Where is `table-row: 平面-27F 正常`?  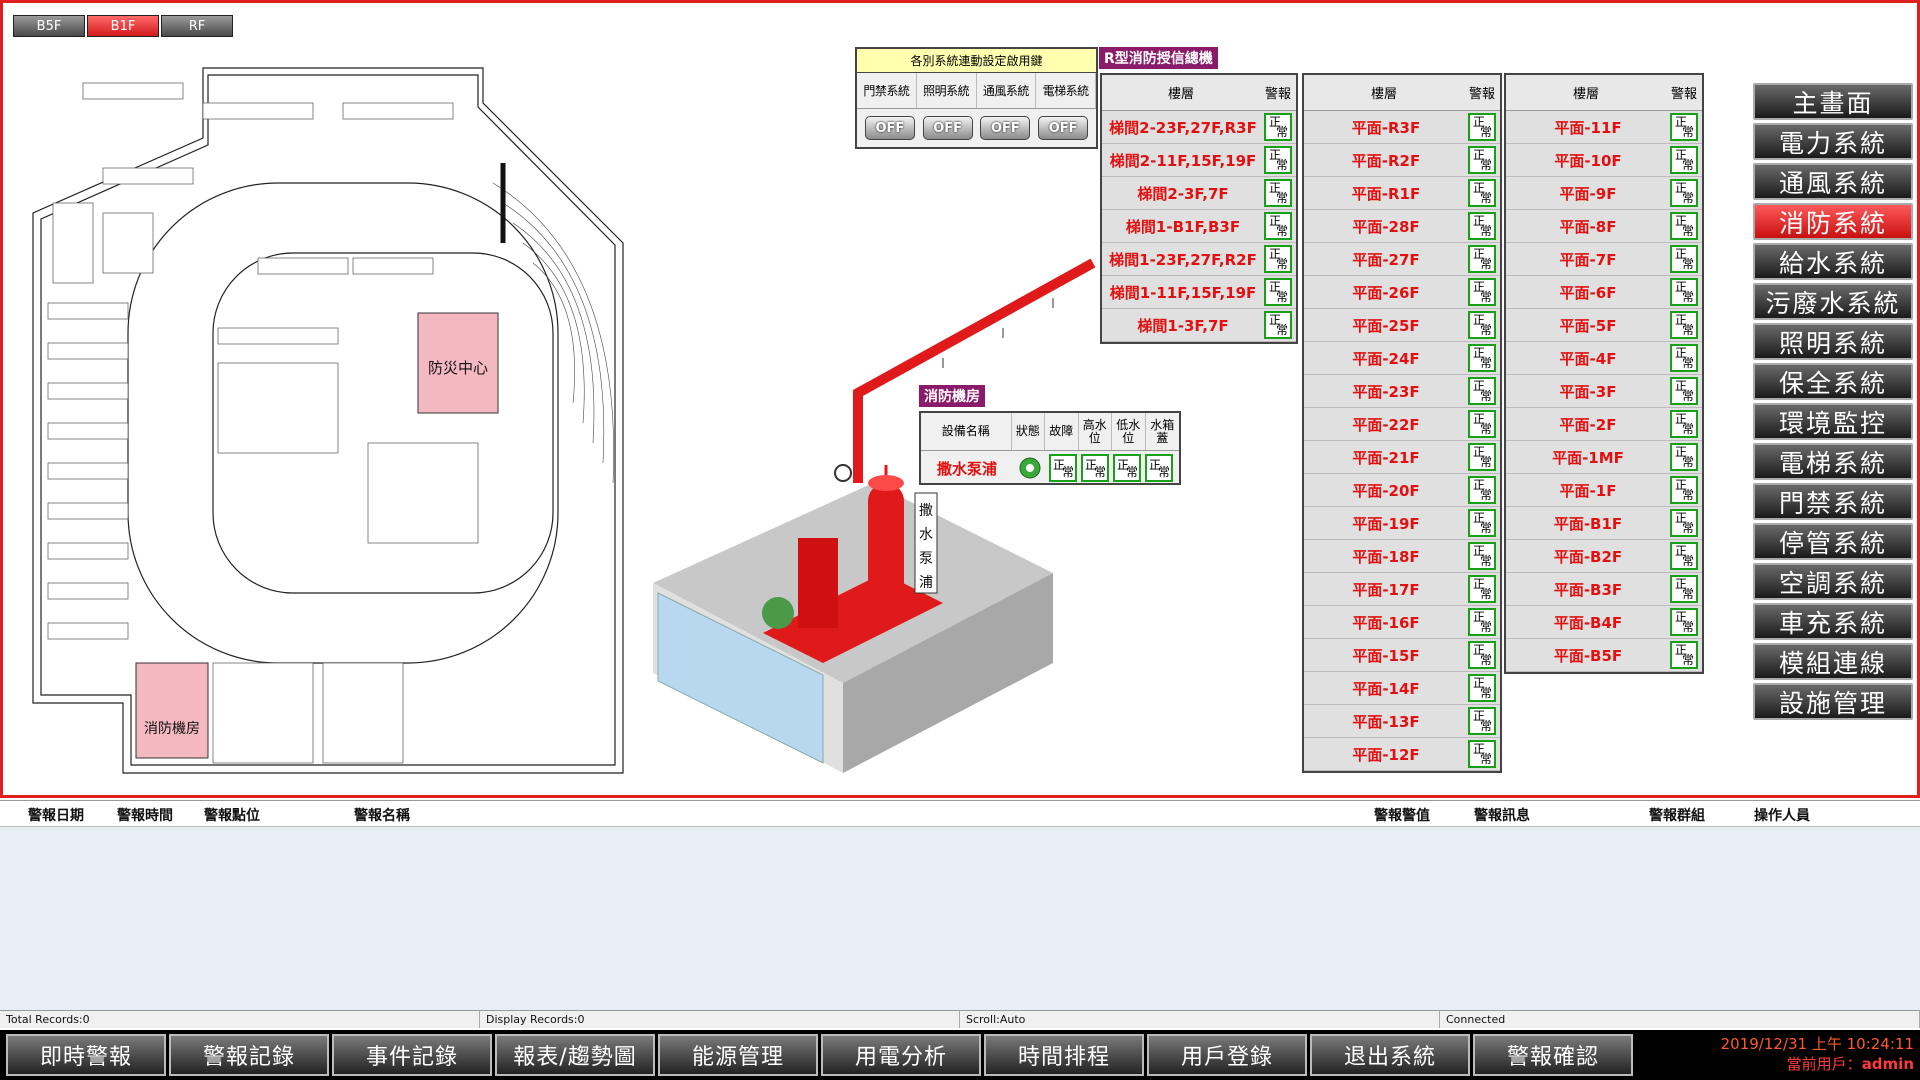
table-row: 平面-27F 正常 is located at coordinates (1402, 259).